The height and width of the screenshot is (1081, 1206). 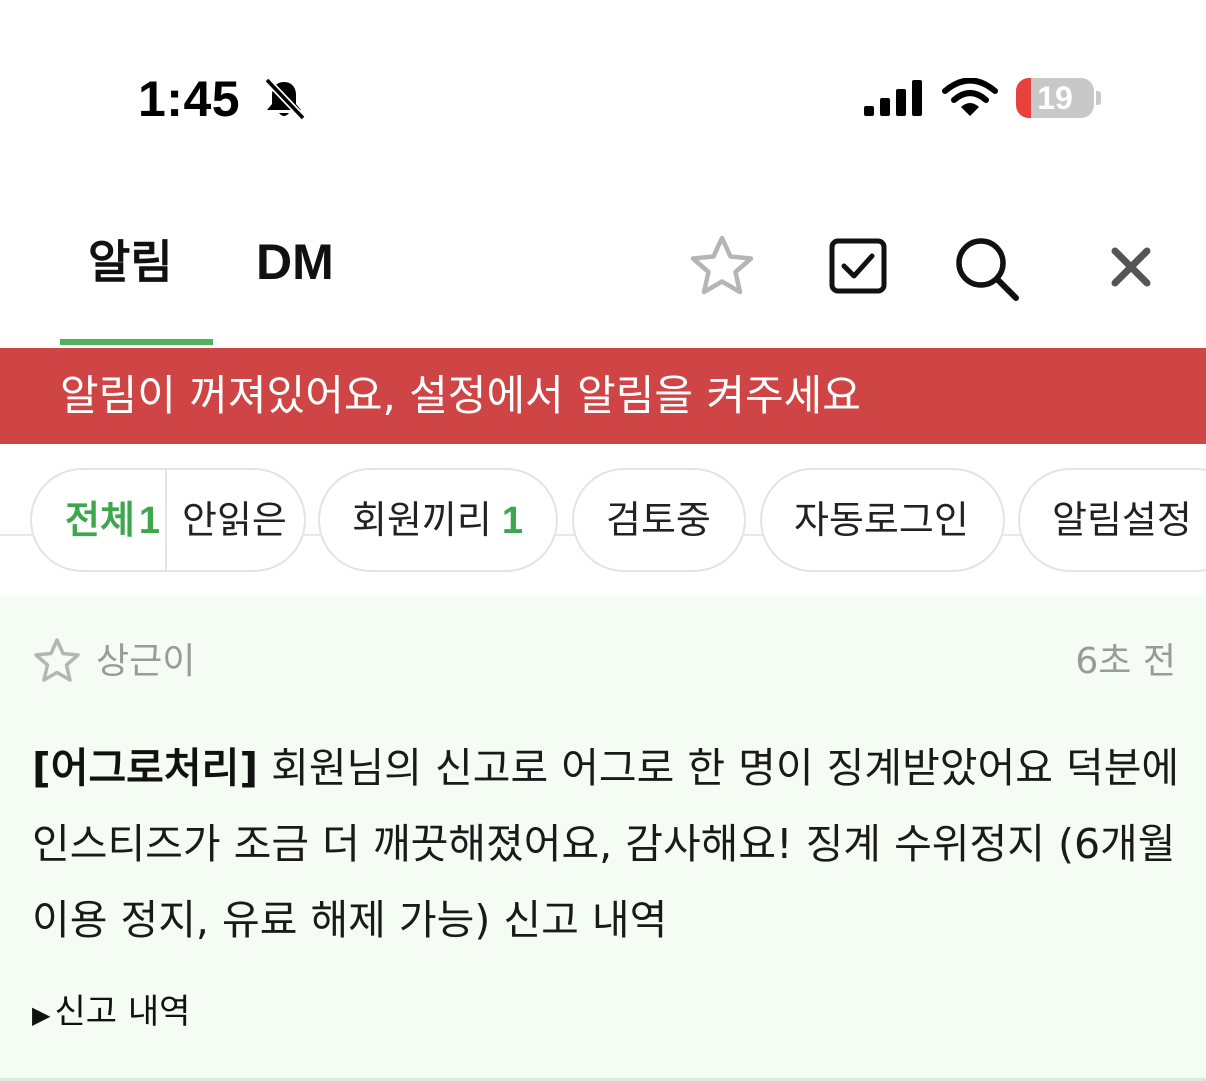 I want to click on checkbox-icon, so click(x=858, y=266).